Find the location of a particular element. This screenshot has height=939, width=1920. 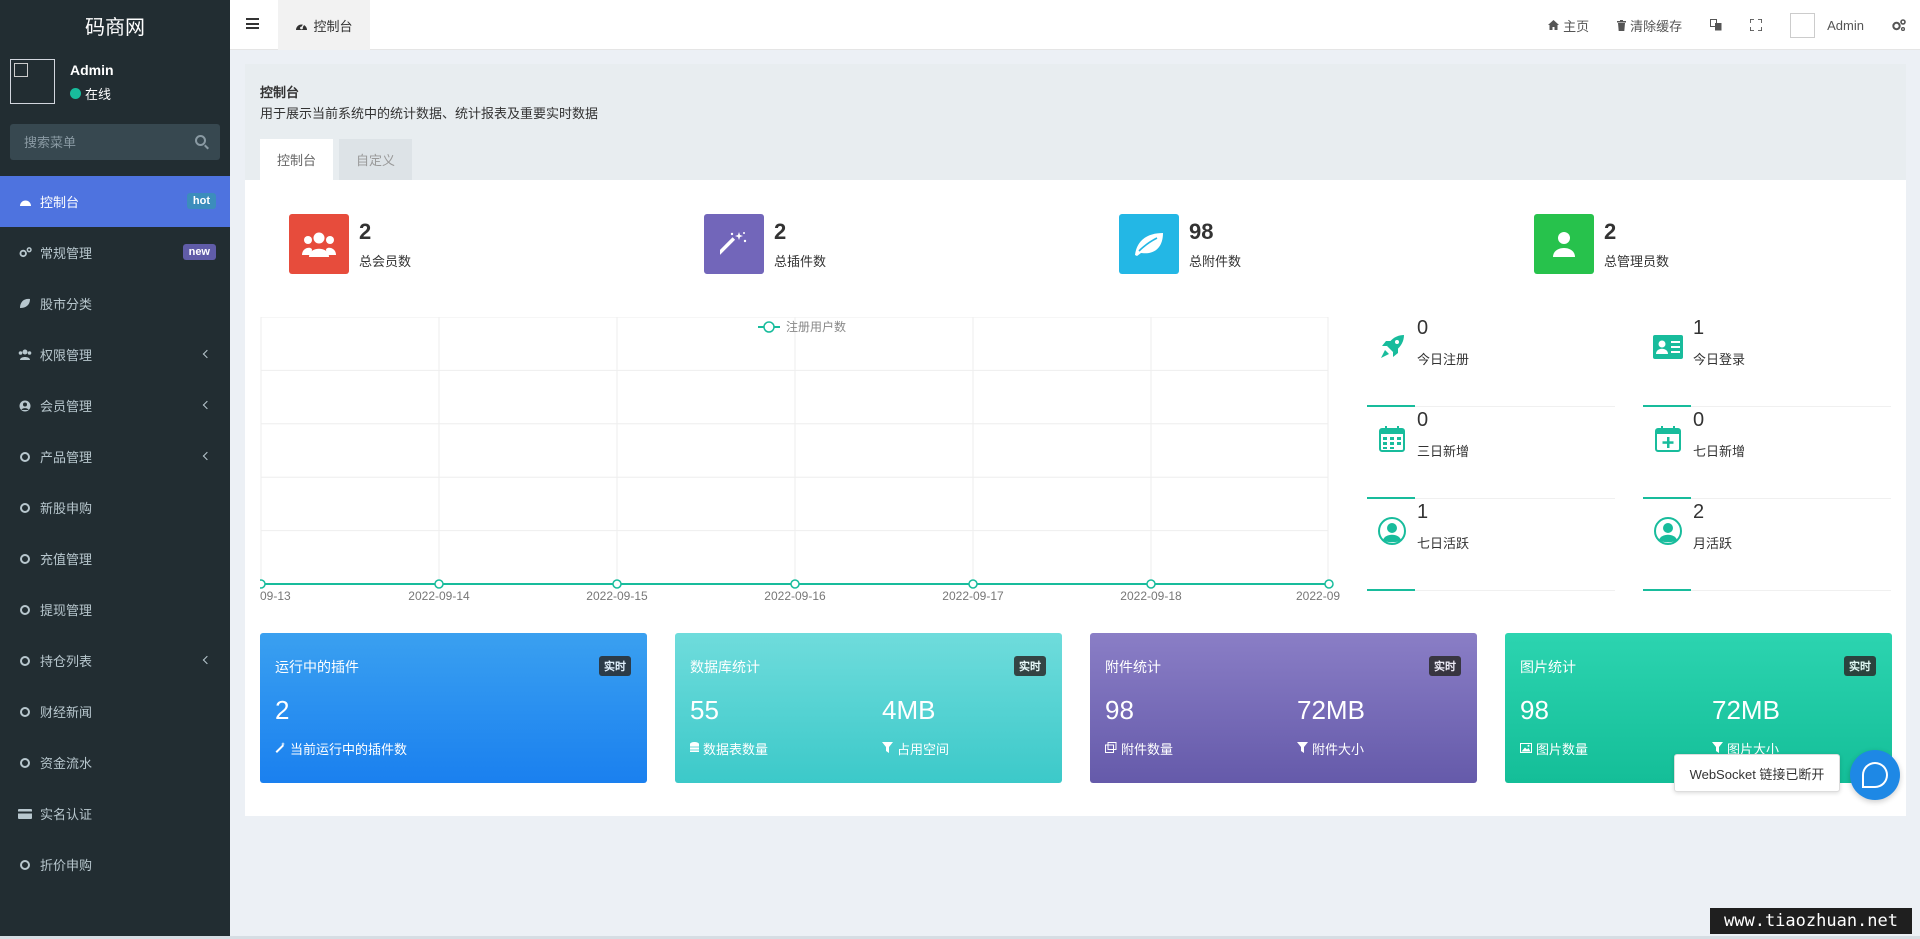

sidebar-item-label: 提现管理 is located at coordinates (66, 610).